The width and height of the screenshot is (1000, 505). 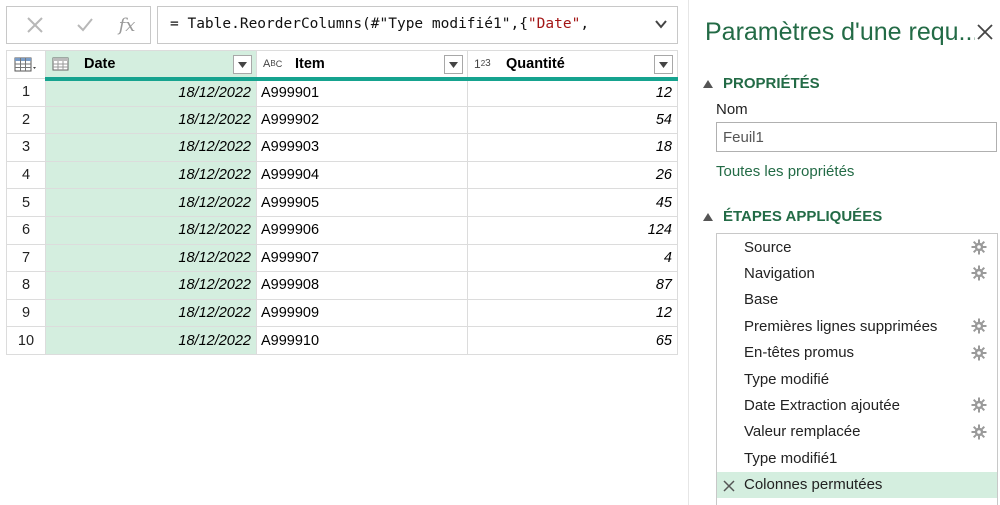 I want to click on applied-step-item: Colonnes permutées, so click(x=857, y=484).